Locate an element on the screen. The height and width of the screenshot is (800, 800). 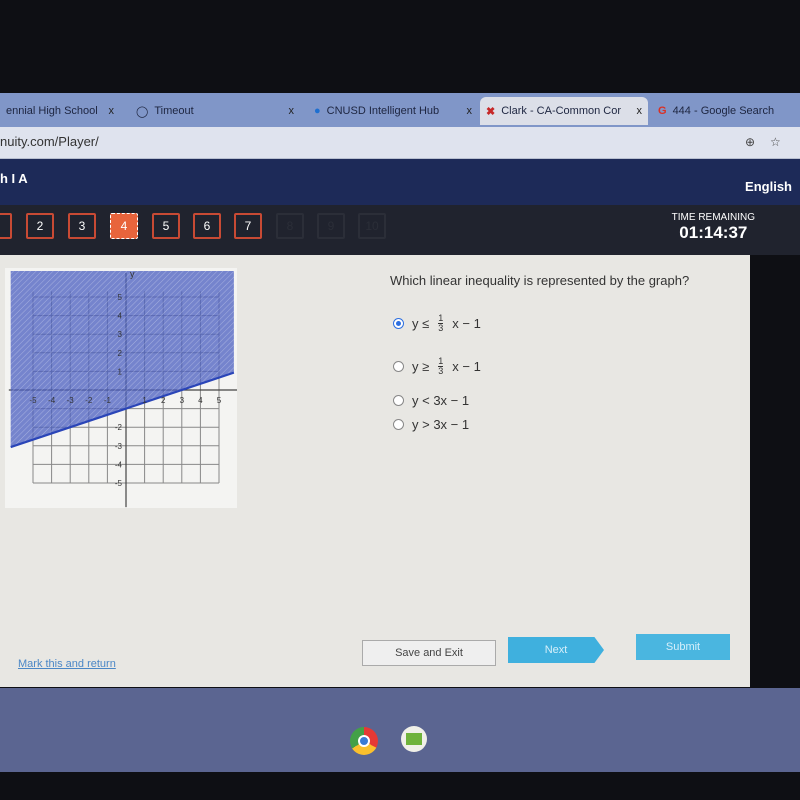
url-text: nuity.com/Player/ is located at coordinates (49, 141).